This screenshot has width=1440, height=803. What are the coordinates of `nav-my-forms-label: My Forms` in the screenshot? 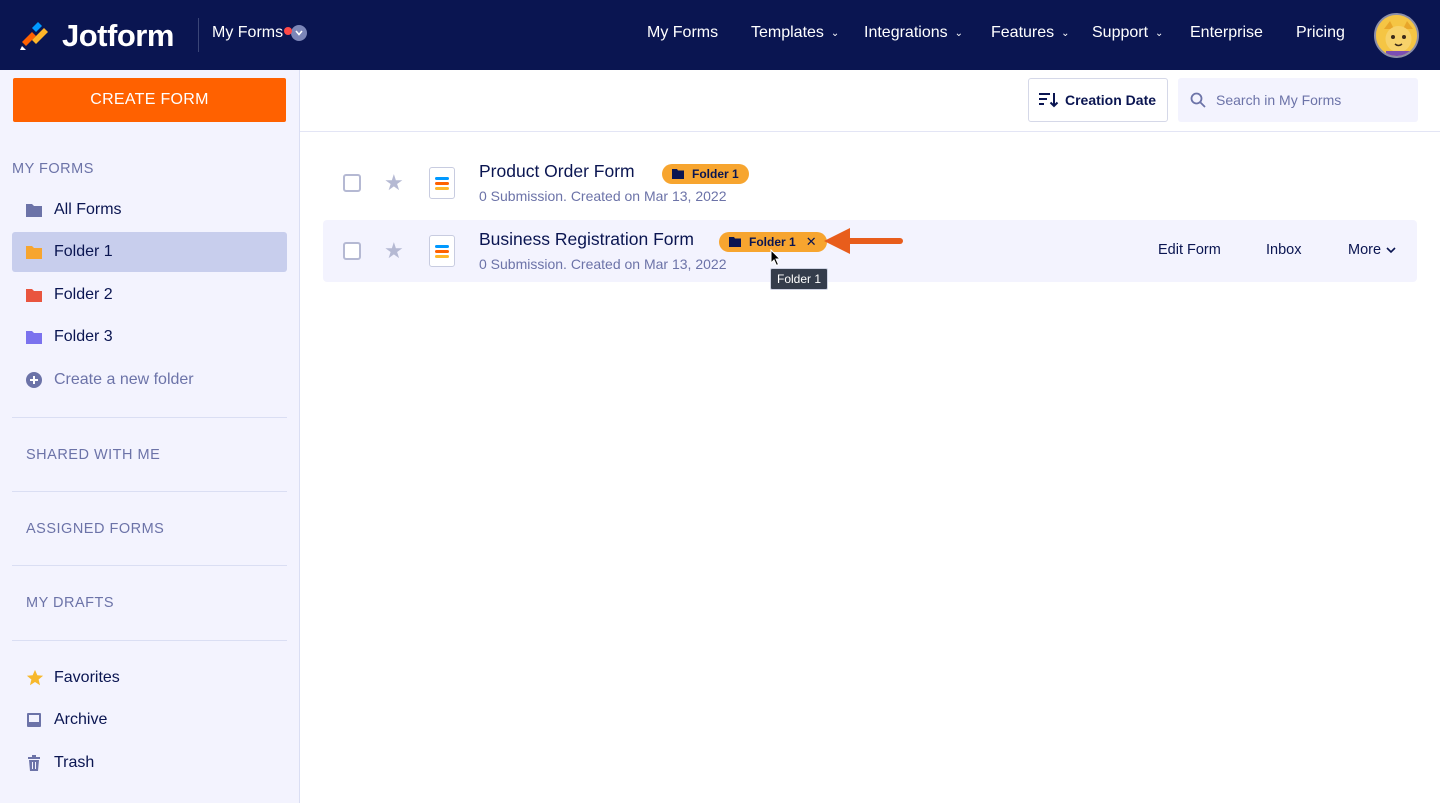 It's located at (683, 32).